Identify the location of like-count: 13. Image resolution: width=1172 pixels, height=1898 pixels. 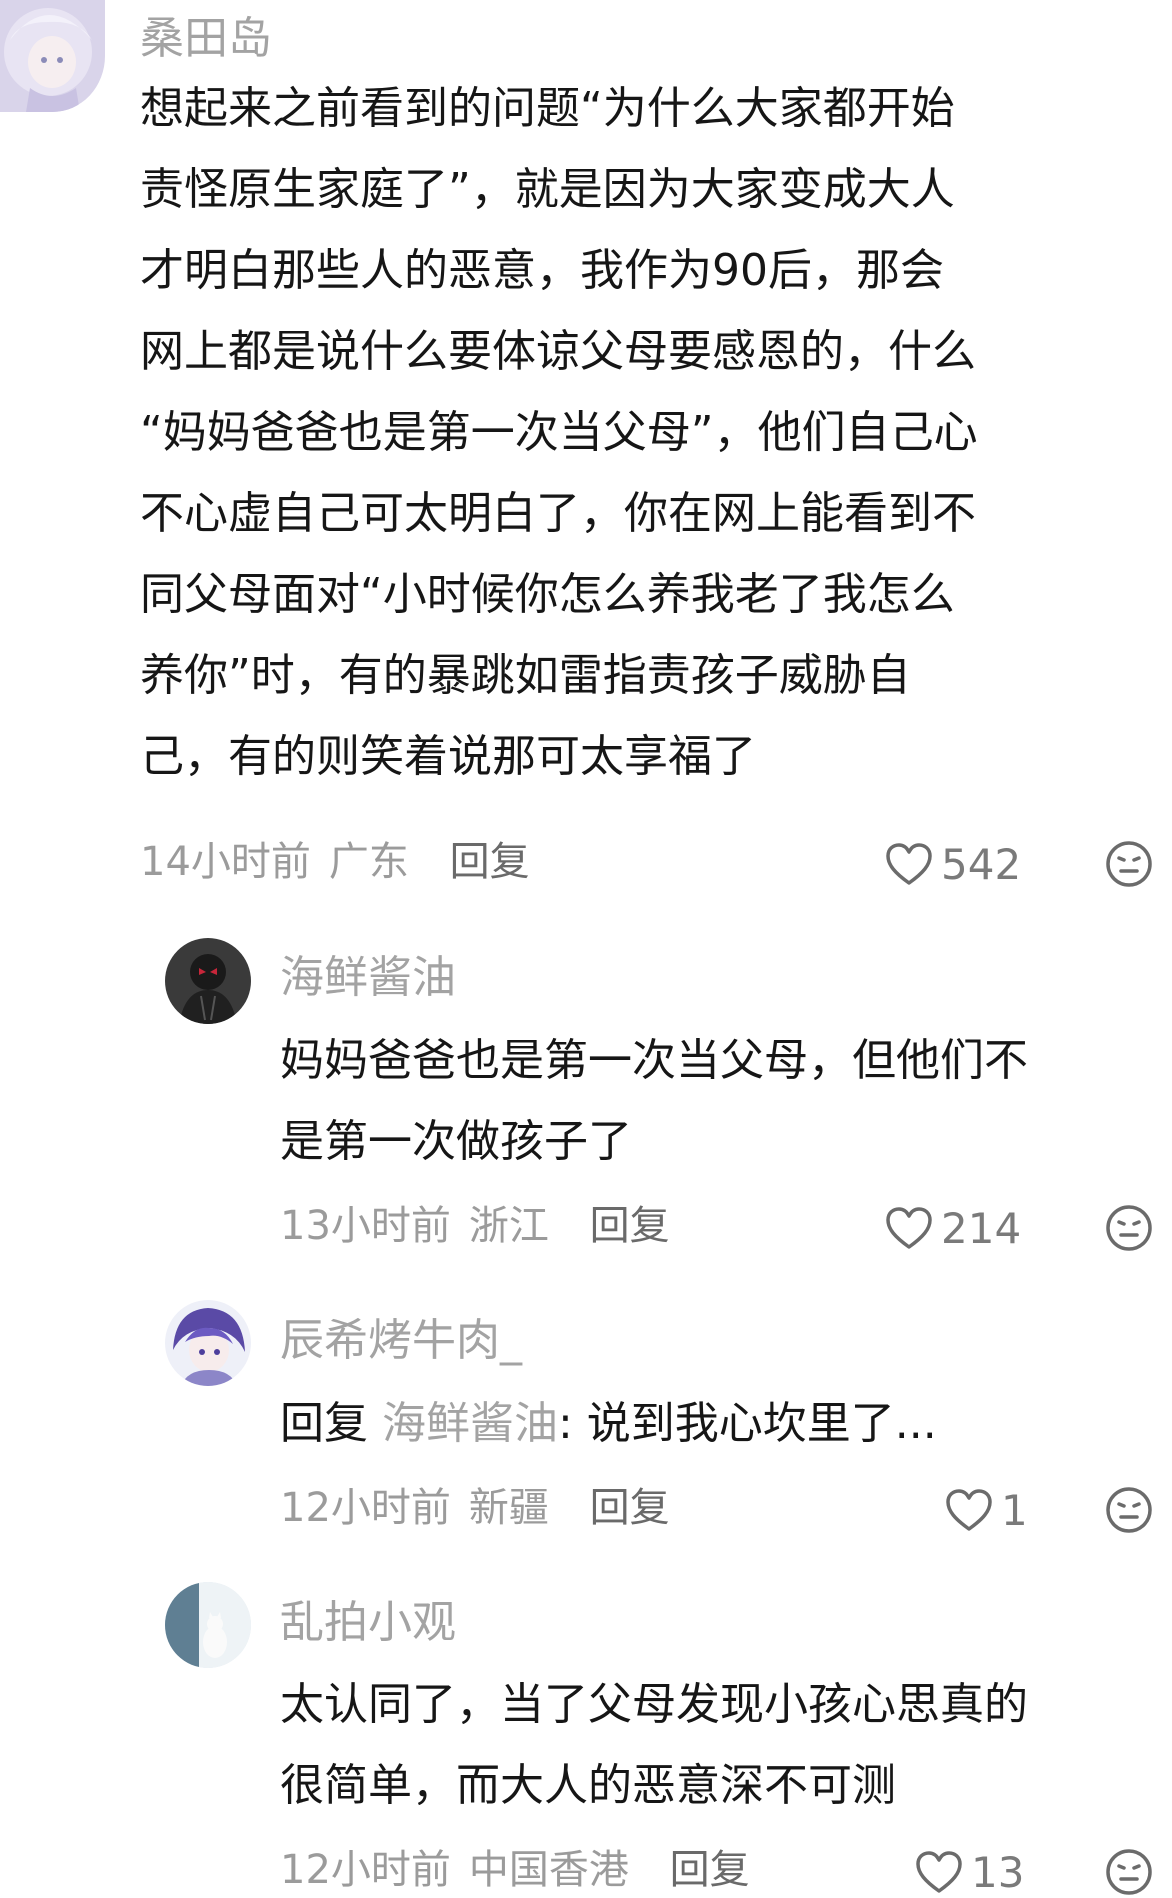
(998, 1872).